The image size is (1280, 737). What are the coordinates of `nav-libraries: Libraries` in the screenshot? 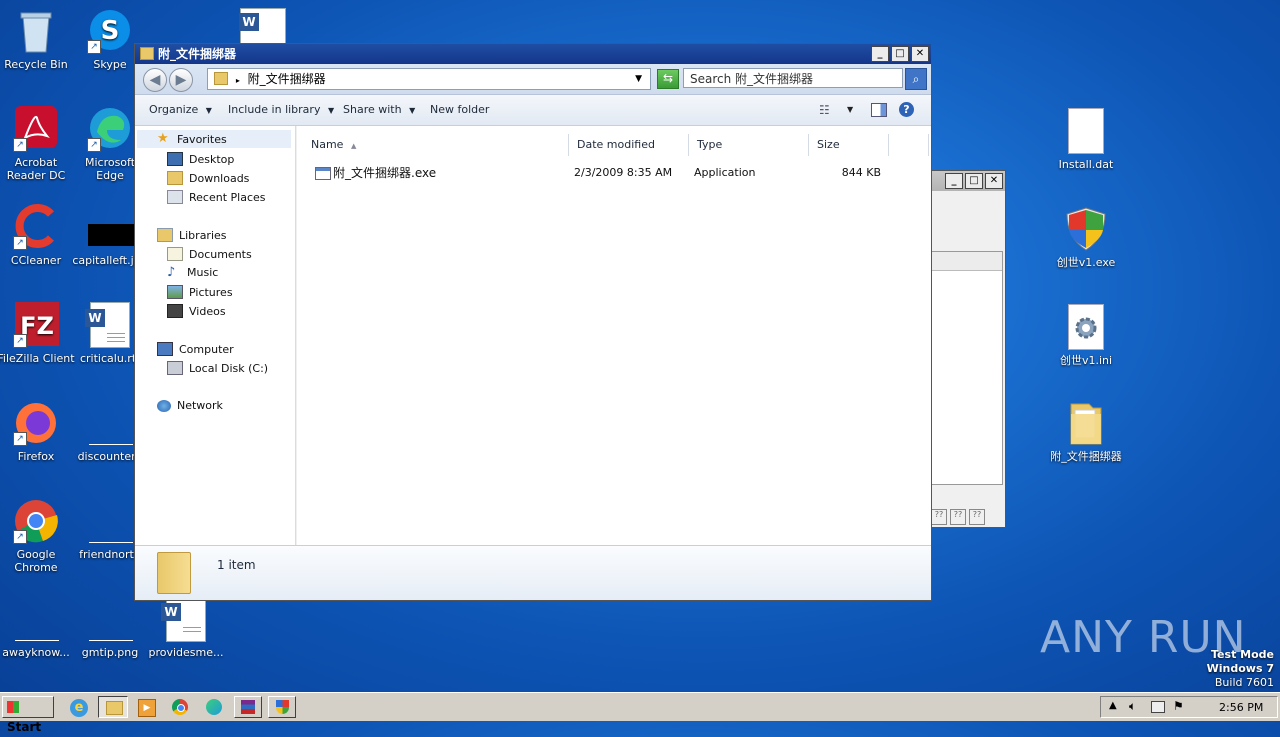 It's located at (192, 235).